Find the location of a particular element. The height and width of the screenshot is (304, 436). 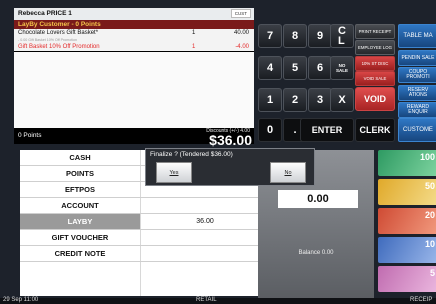

no-button: No is located at coordinates (288, 172).